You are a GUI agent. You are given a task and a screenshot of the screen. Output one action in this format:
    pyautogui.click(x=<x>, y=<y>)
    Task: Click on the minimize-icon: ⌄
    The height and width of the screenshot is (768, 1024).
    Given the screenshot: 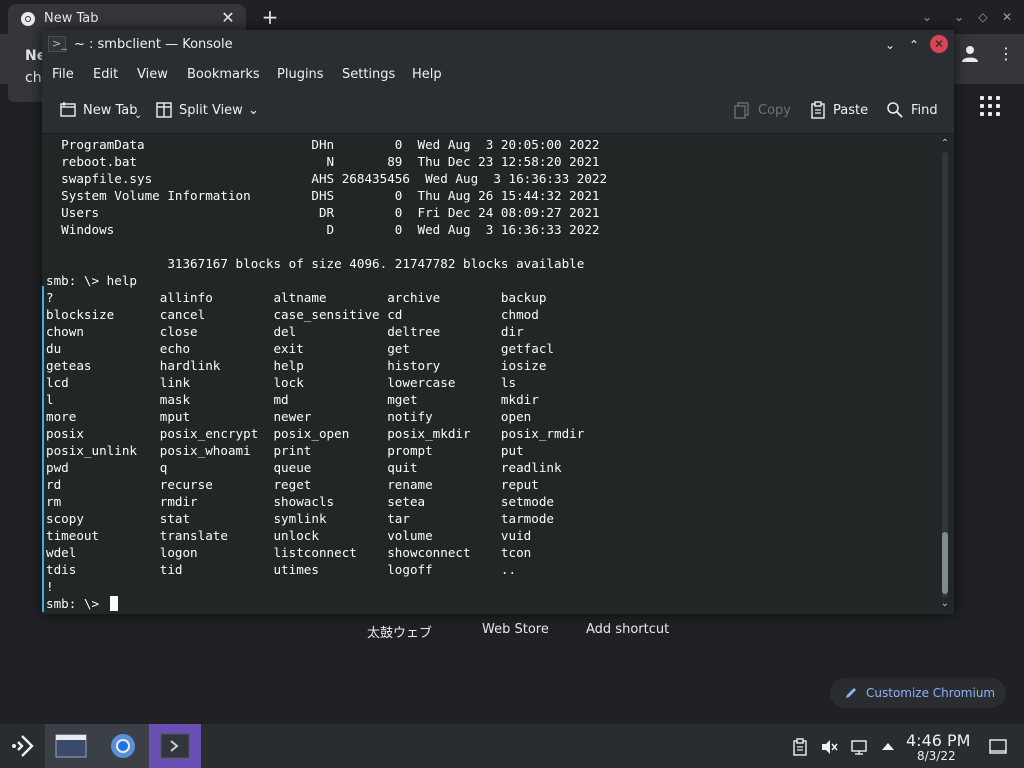 What is the action you would take?
    pyautogui.click(x=959, y=17)
    